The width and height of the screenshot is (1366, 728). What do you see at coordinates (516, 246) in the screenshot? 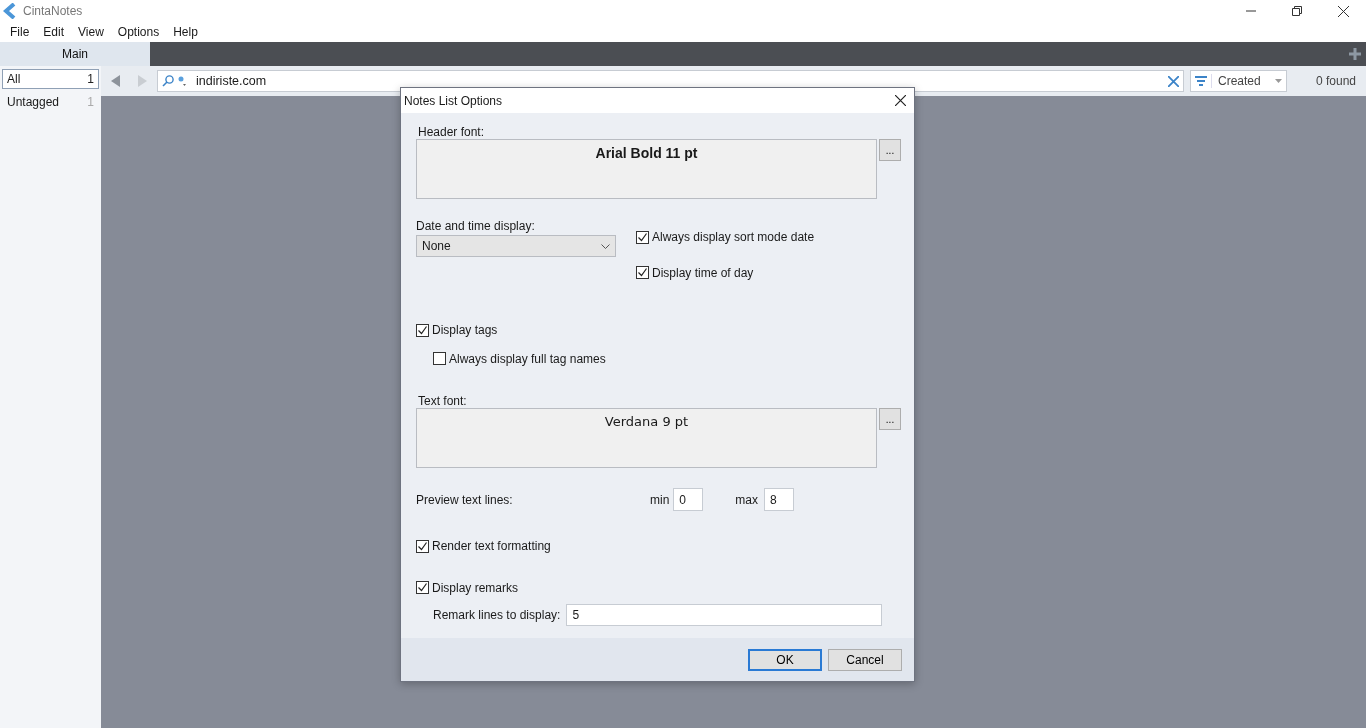
I see `date-dropdown: None` at bounding box center [516, 246].